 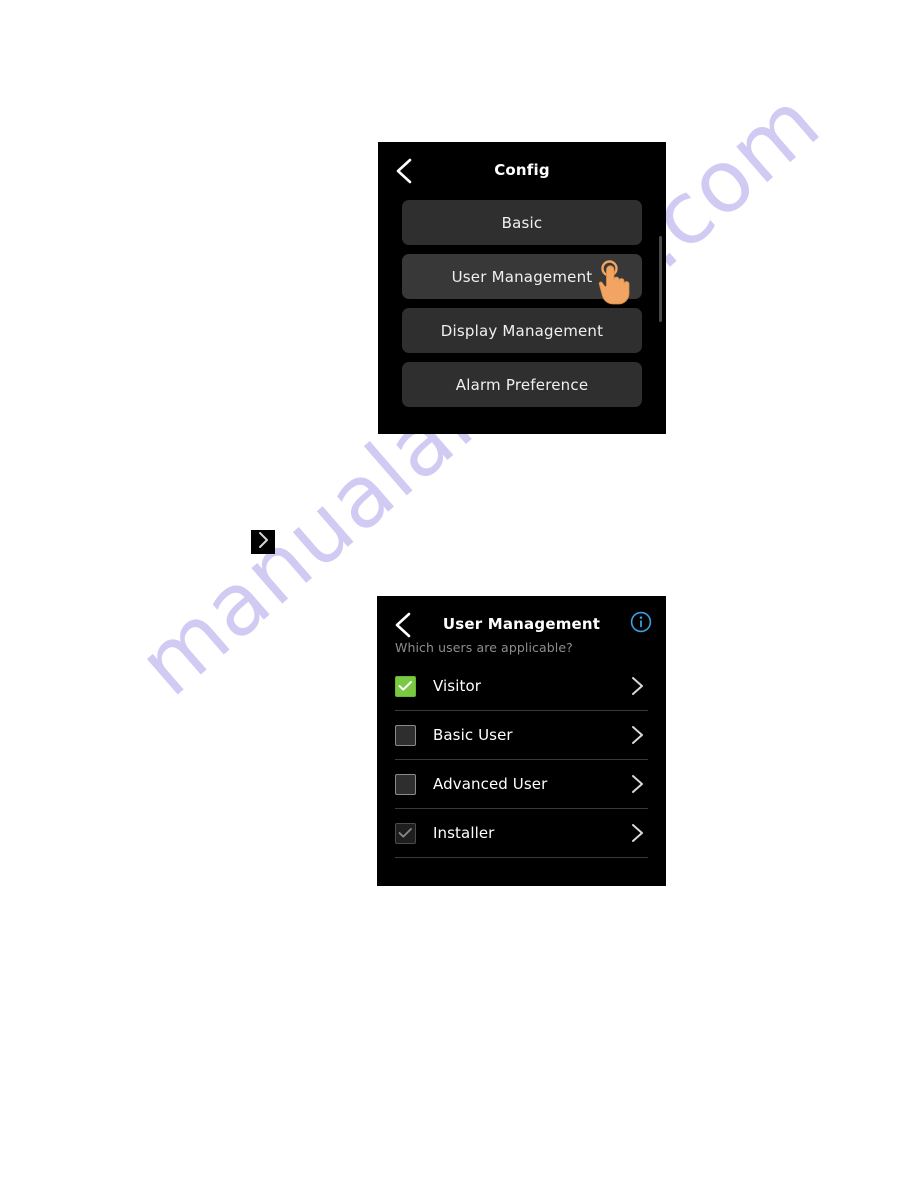 I want to click on list-item-label: Advanced User, so click(x=490, y=784).